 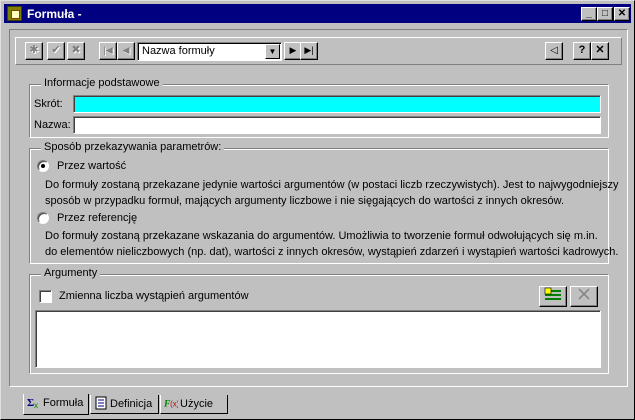 I want to click on back-button: ◁, so click(x=554, y=51).